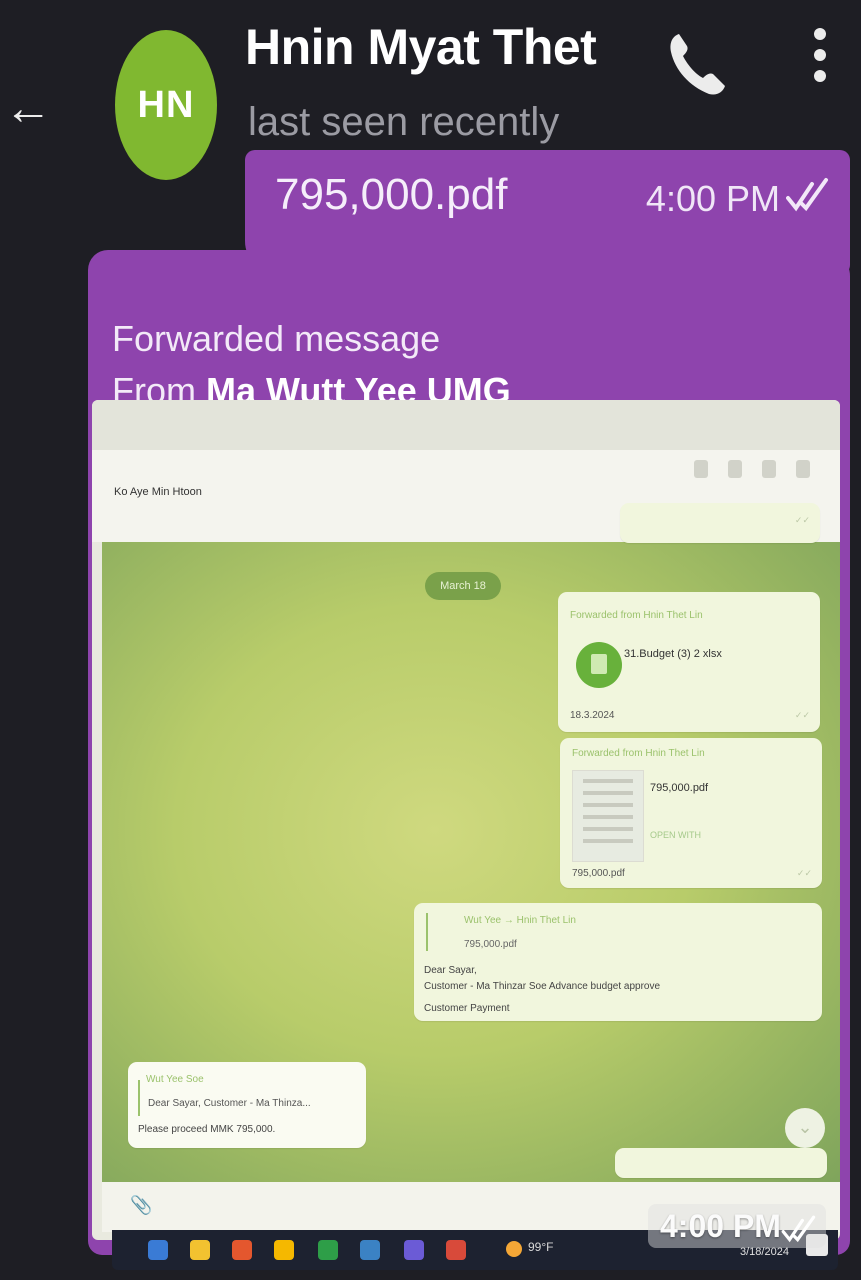  Describe the element at coordinates (803, 469) in the screenshot. I see `photo-more-icon` at that location.